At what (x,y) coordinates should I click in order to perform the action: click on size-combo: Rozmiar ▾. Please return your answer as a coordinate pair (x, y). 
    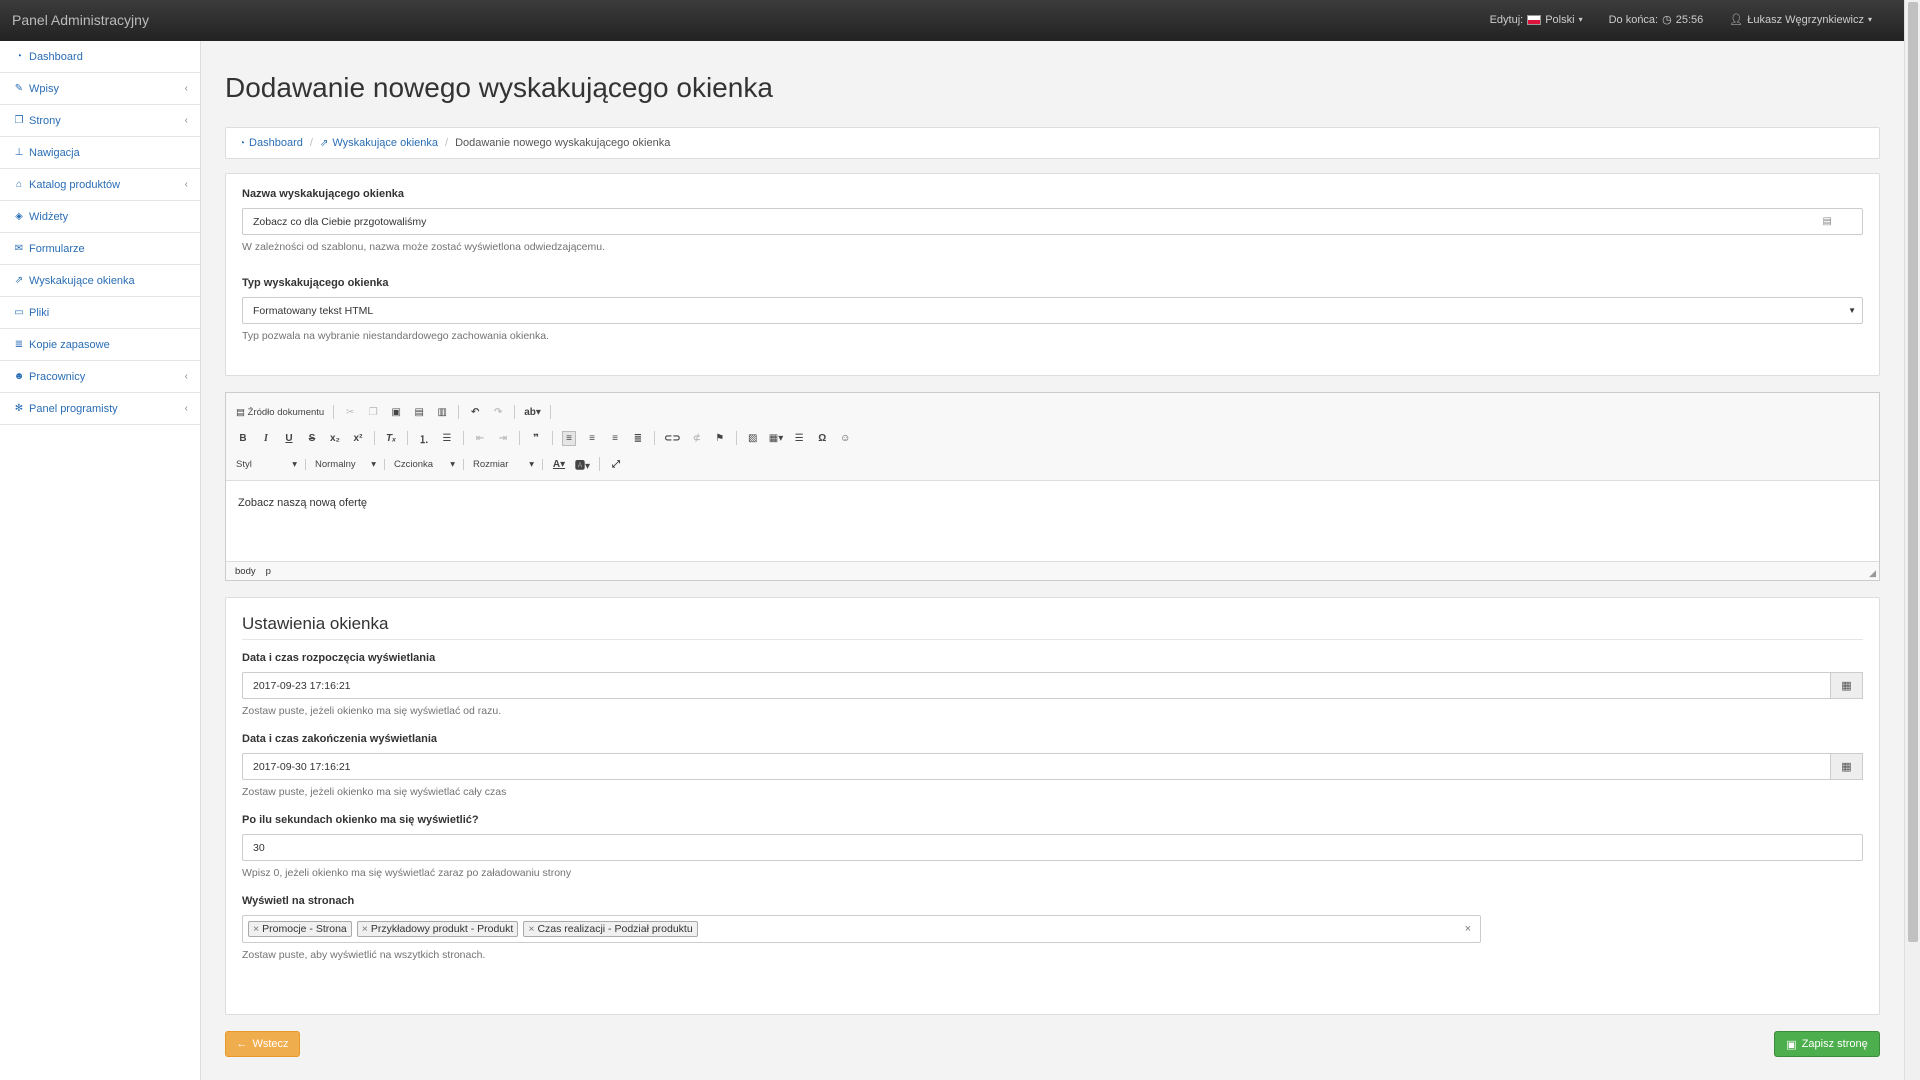
    Looking at the image, I should click on (508, 464).